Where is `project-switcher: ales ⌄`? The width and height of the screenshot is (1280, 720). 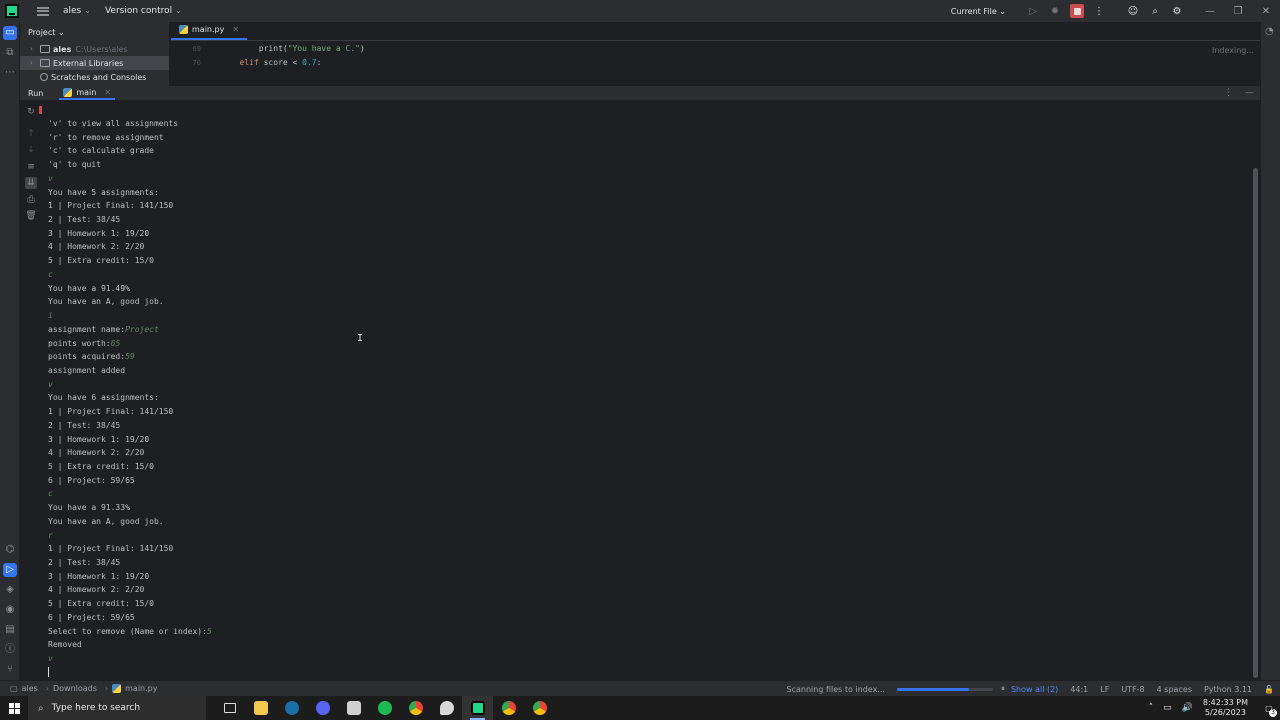 project-switcher: ales ⌄ is located at coordinates (77, 11).